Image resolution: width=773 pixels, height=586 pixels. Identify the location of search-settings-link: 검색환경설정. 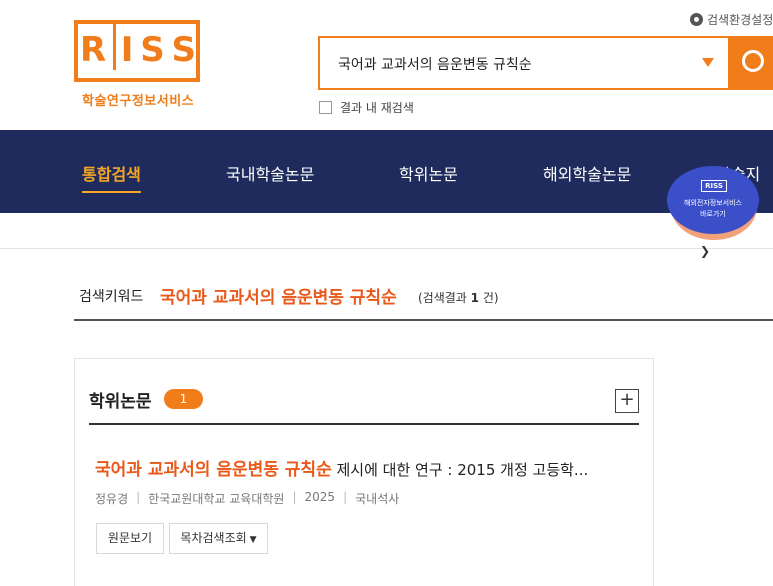
(731, 19).